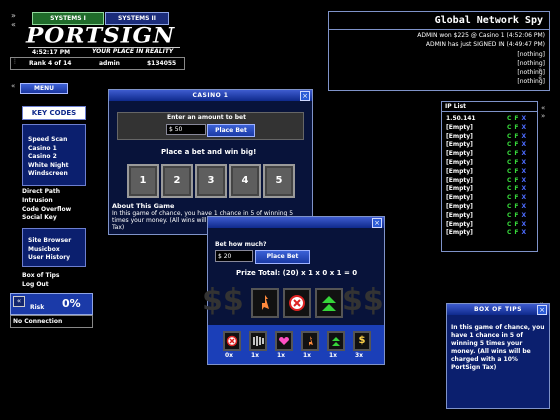 This screenshot has height=420, width=560. What do you see at coordinates (498, 309) in the screenshot?
I see `tips-titlebar: BOX OF TIPS` at bounding box center [498, 309].